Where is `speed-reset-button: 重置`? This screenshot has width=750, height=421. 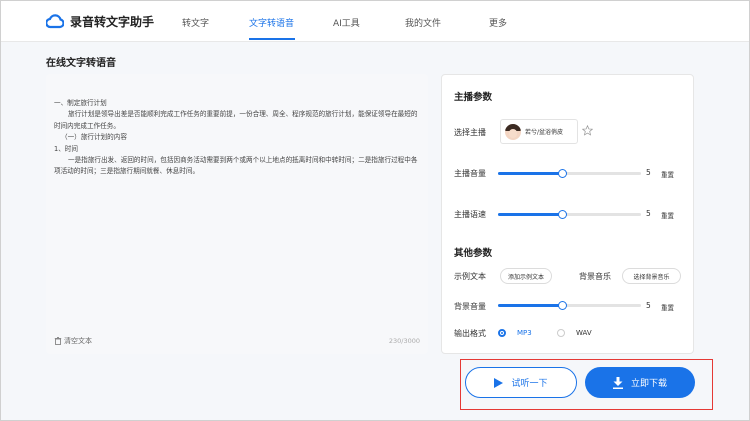 speed-reset-button: 重置 is located at coordinates (667, 215).